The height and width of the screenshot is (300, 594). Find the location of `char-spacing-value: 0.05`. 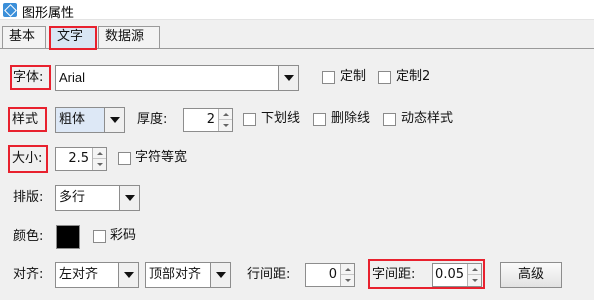

char-spacing-value: 0.05 is located at coordinates (449, 274).